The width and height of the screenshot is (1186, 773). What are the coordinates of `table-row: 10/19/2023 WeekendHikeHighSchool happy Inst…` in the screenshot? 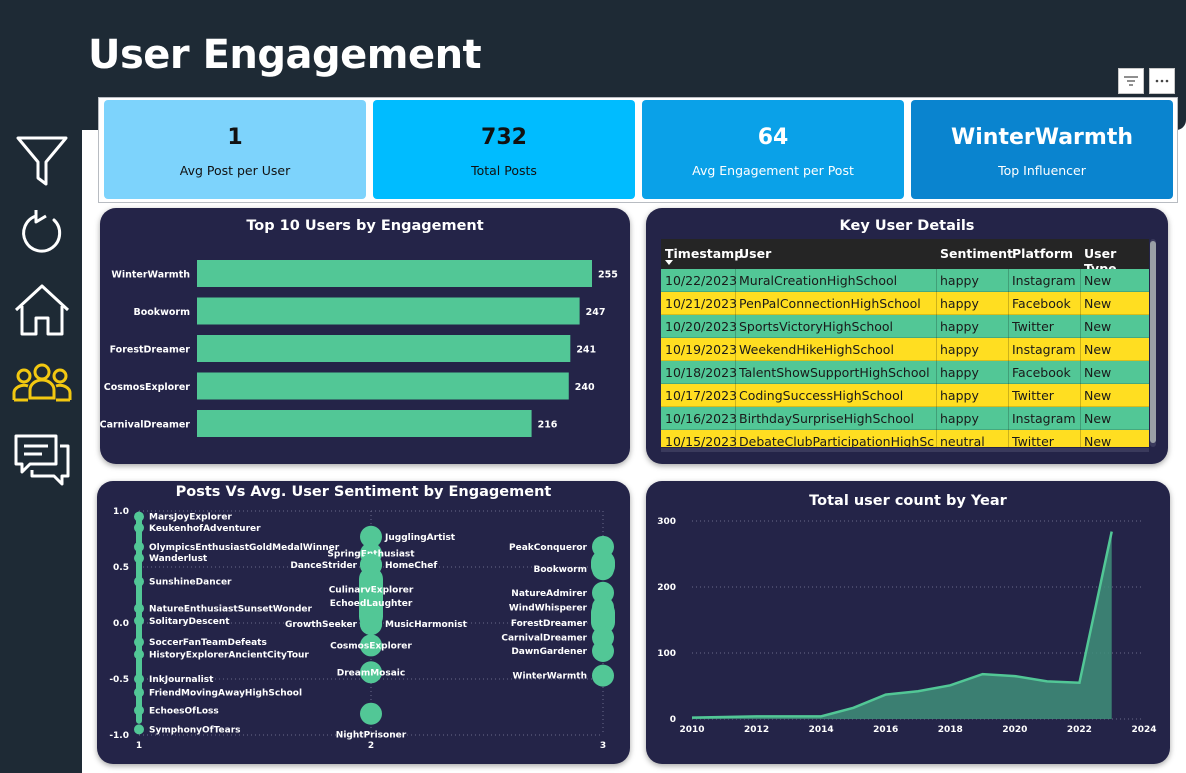 It's located at (905, 349).